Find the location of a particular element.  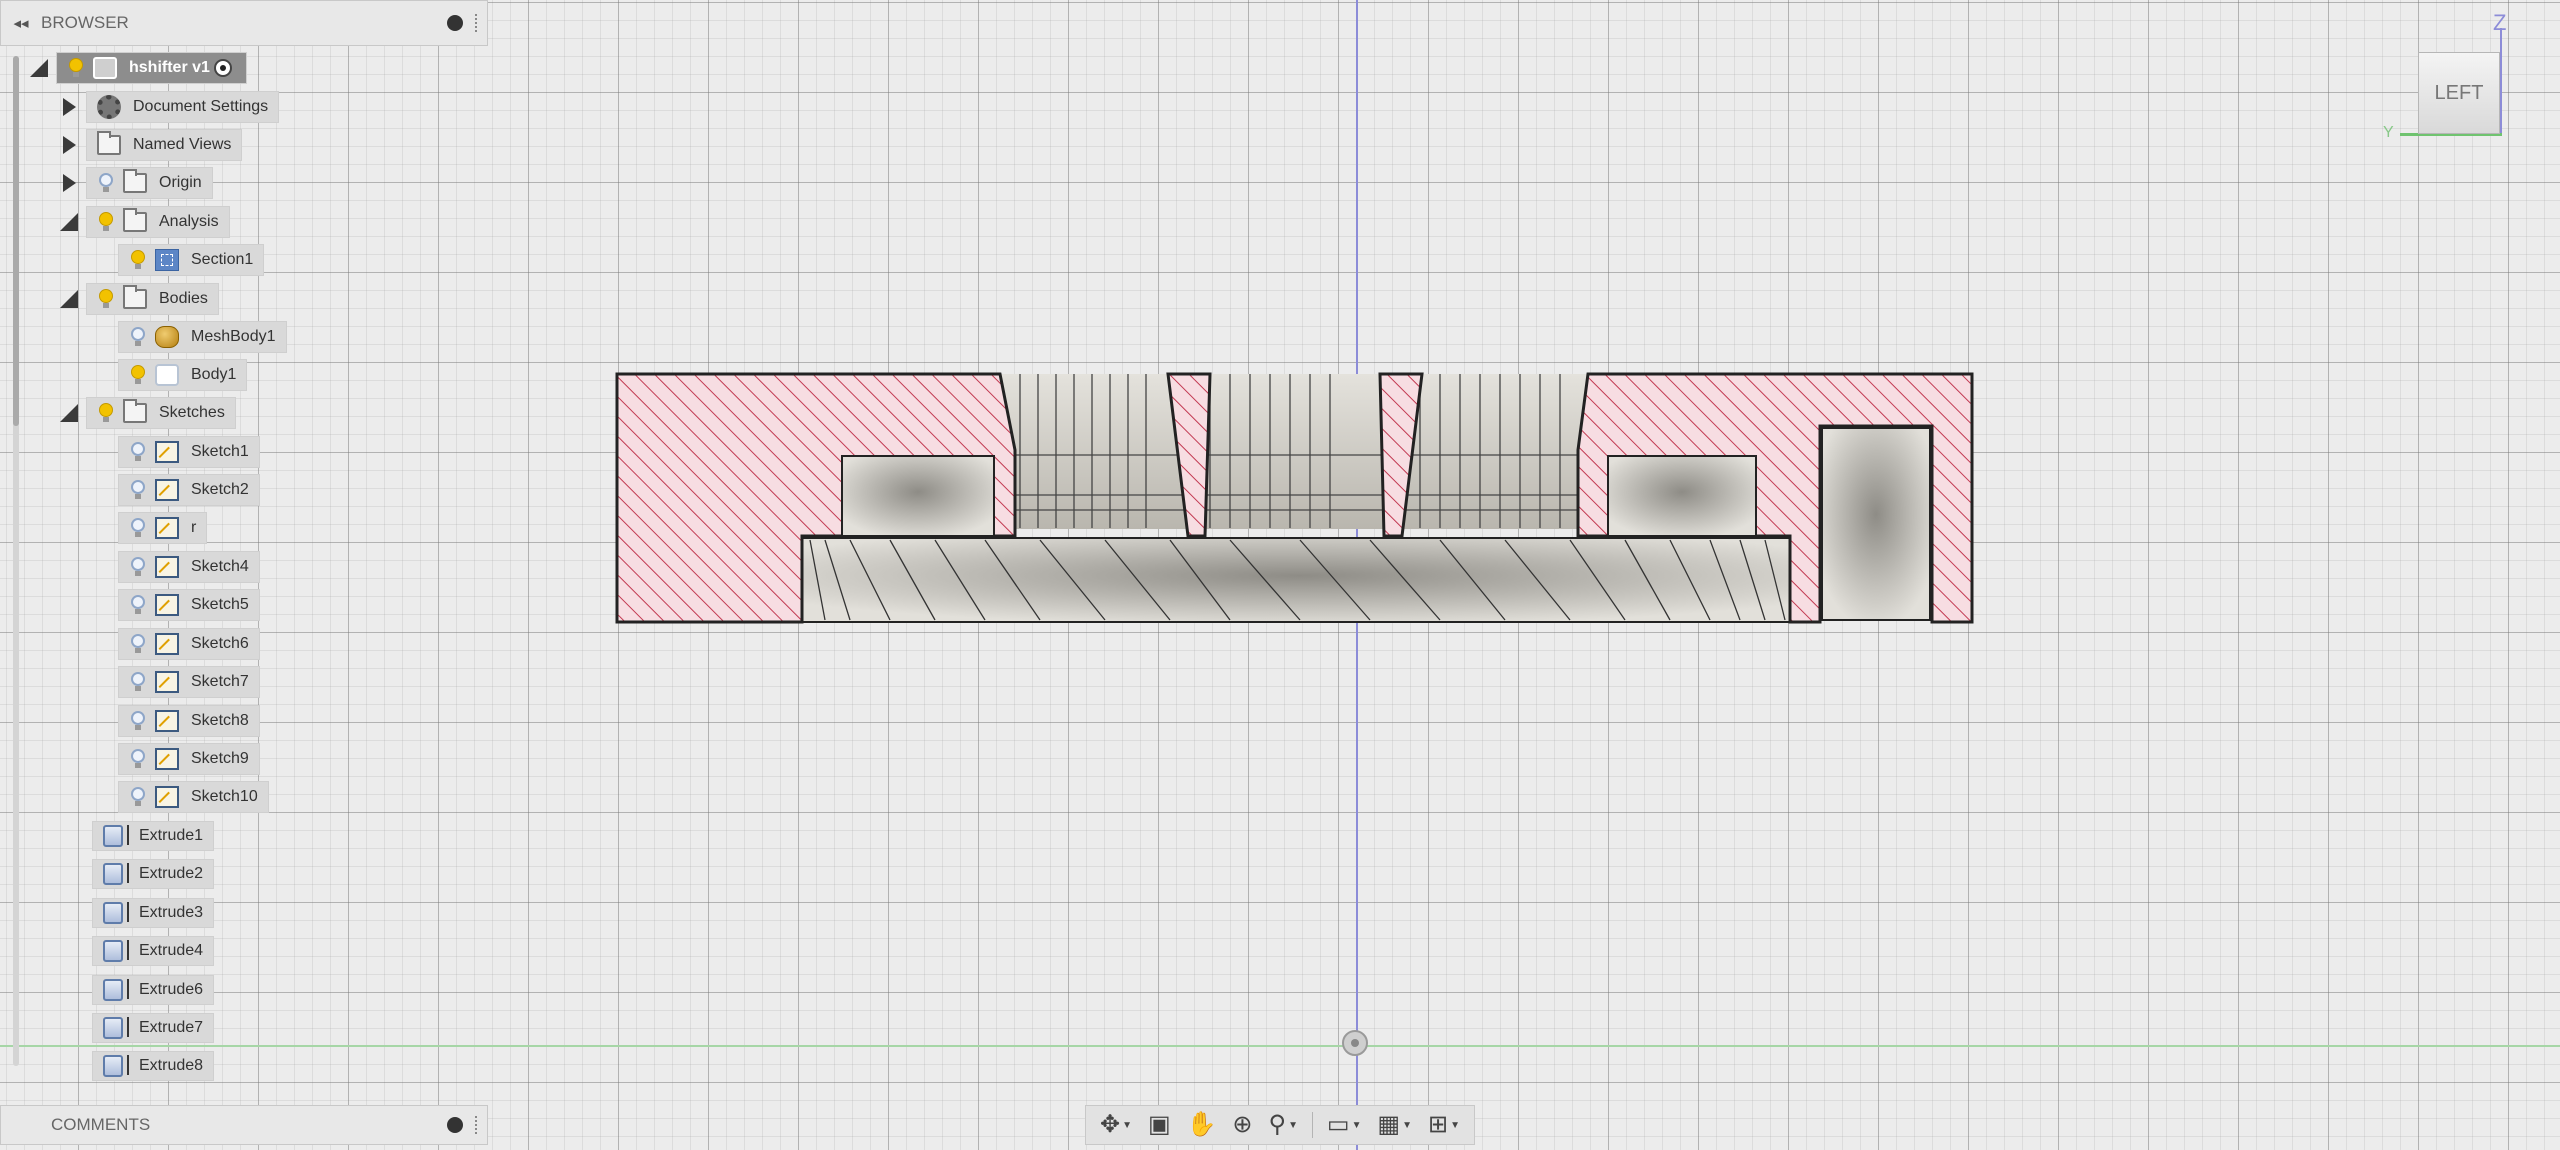

item-chip: Section1 is located at coordinates (191, 260).